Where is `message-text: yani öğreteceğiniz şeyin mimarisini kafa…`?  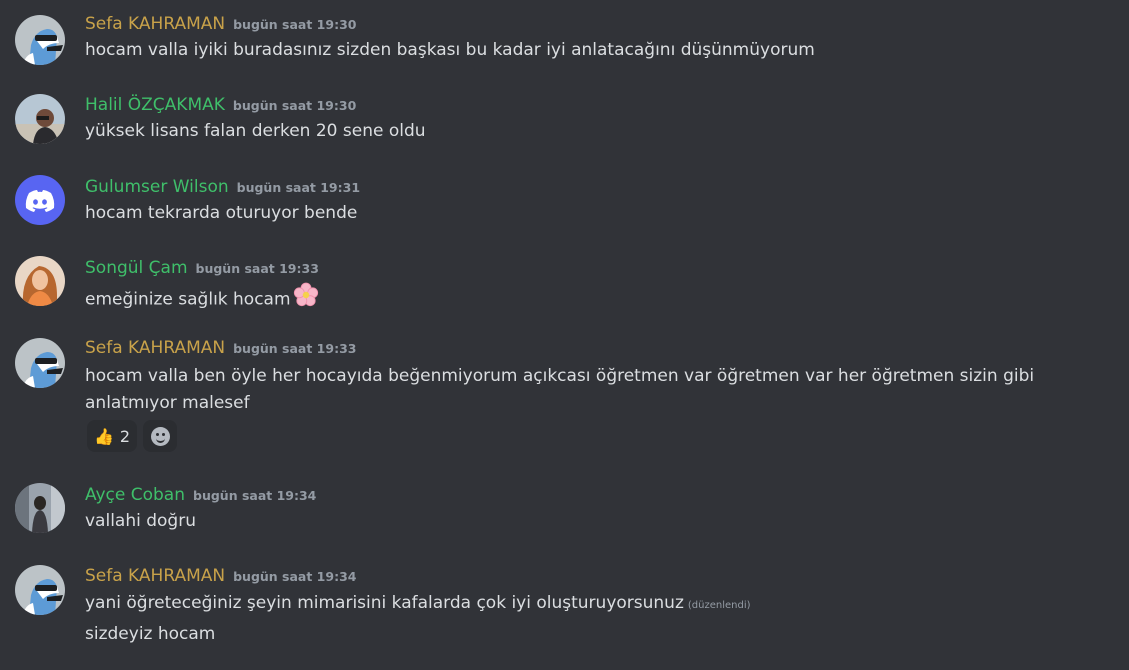
message-text: yani öğreteceğiniz şeyin mimarisini kafa… is located at coordinates (384, 603).